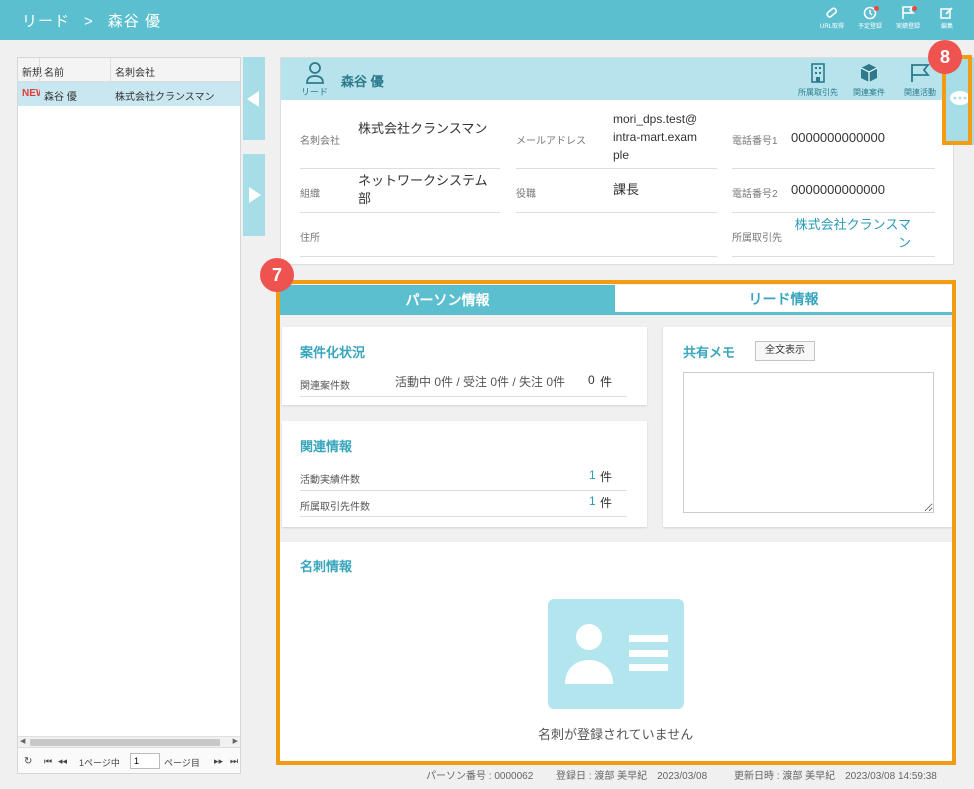 The height and width of the screenshot is (789, 974). I want to click on updated-info: 更新日時 : 渡部 美早紀 2023/03/08 14:59:38, so click(835, 776).